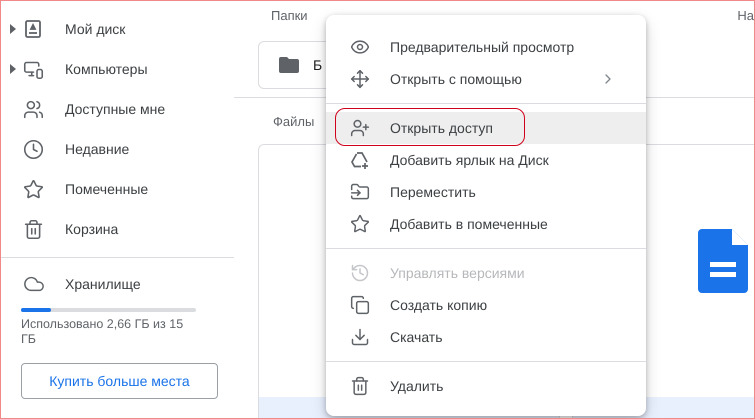  Describe the element at coordinates (97, 149) in the screenshot. I see `sidebar-label: Недавние` at that location.